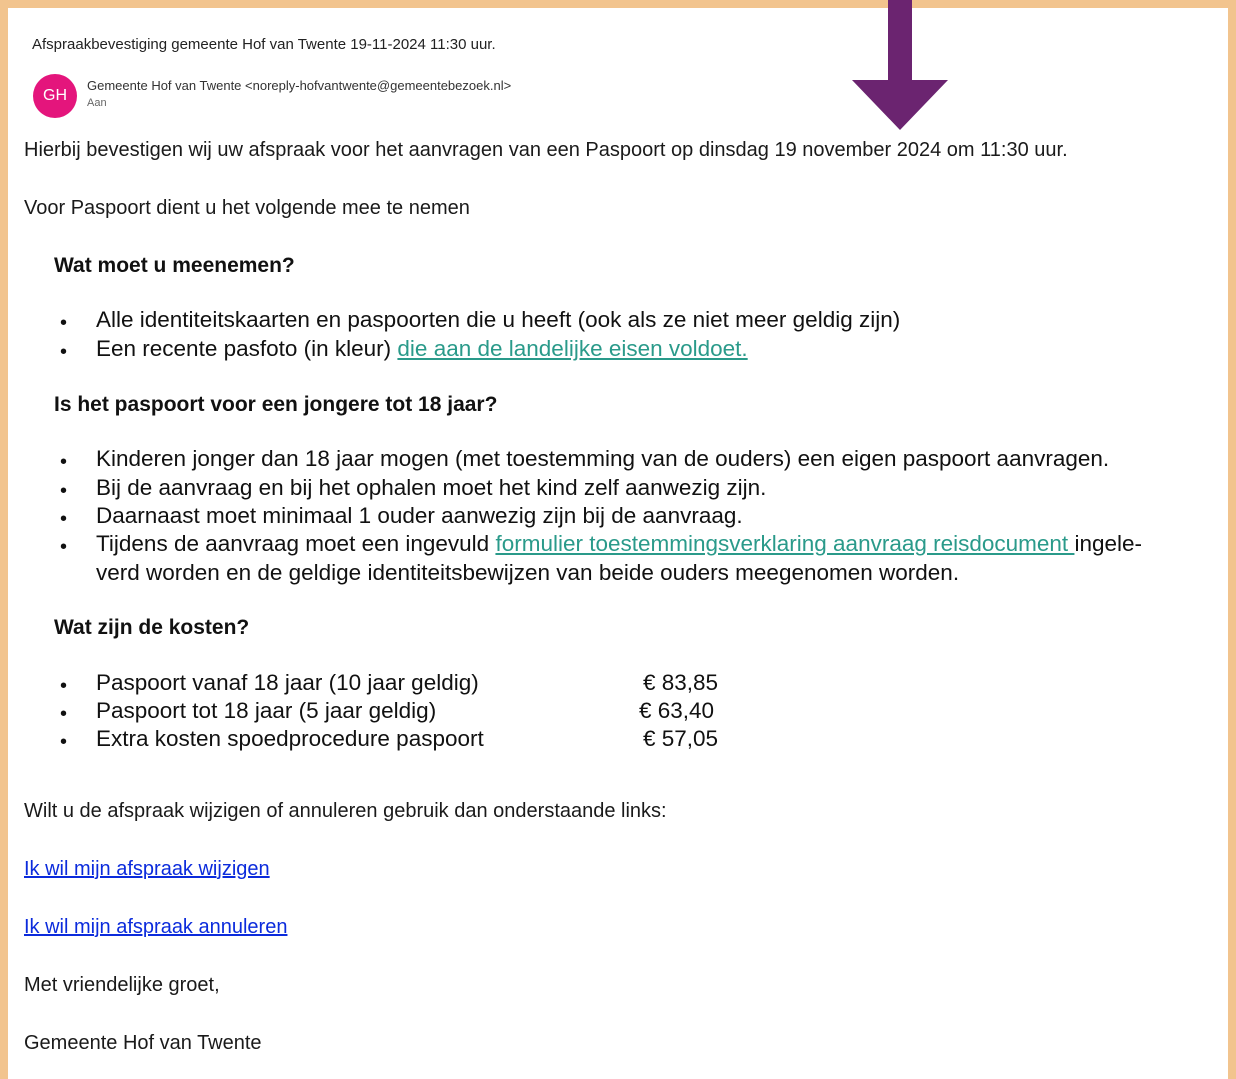  What do you see at coordinates (572, 348) in the screenshot?
I see `photo-requirements-link: die aan de landelijke eisen voldoet.` at bounding box center [572, 348].